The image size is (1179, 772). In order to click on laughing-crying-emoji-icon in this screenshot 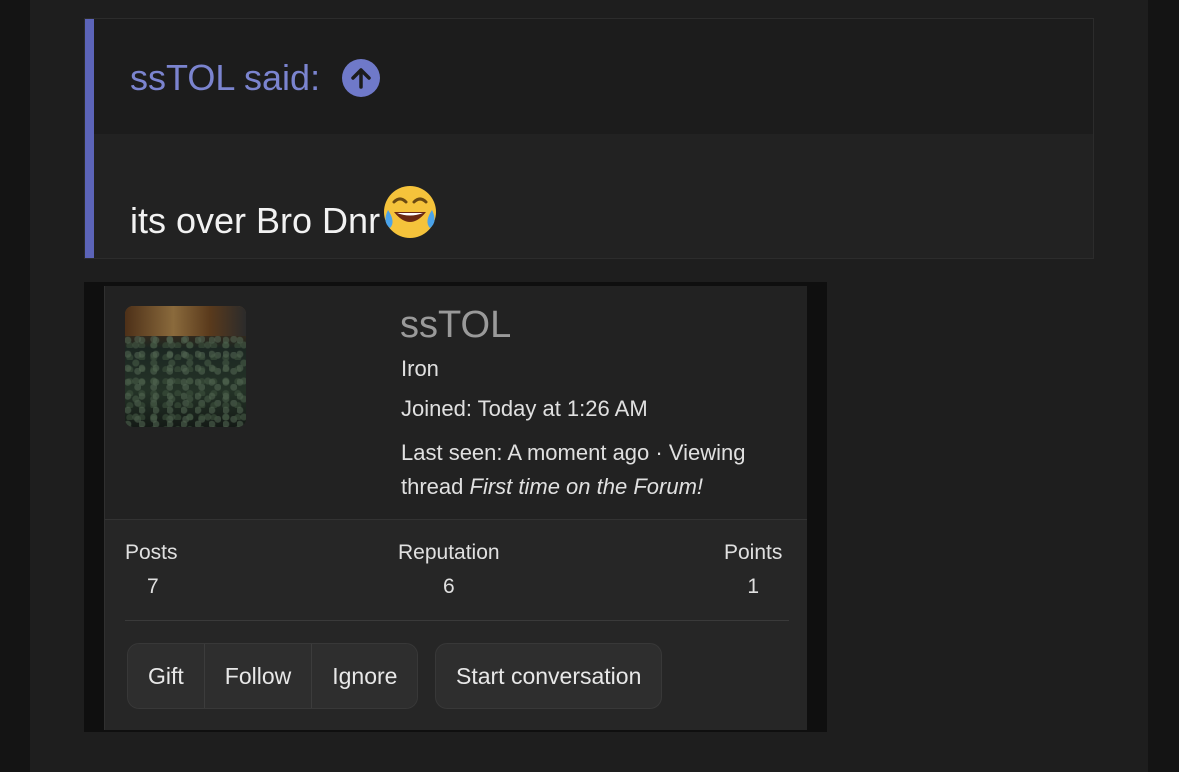, I will do `click(410, 212)`.